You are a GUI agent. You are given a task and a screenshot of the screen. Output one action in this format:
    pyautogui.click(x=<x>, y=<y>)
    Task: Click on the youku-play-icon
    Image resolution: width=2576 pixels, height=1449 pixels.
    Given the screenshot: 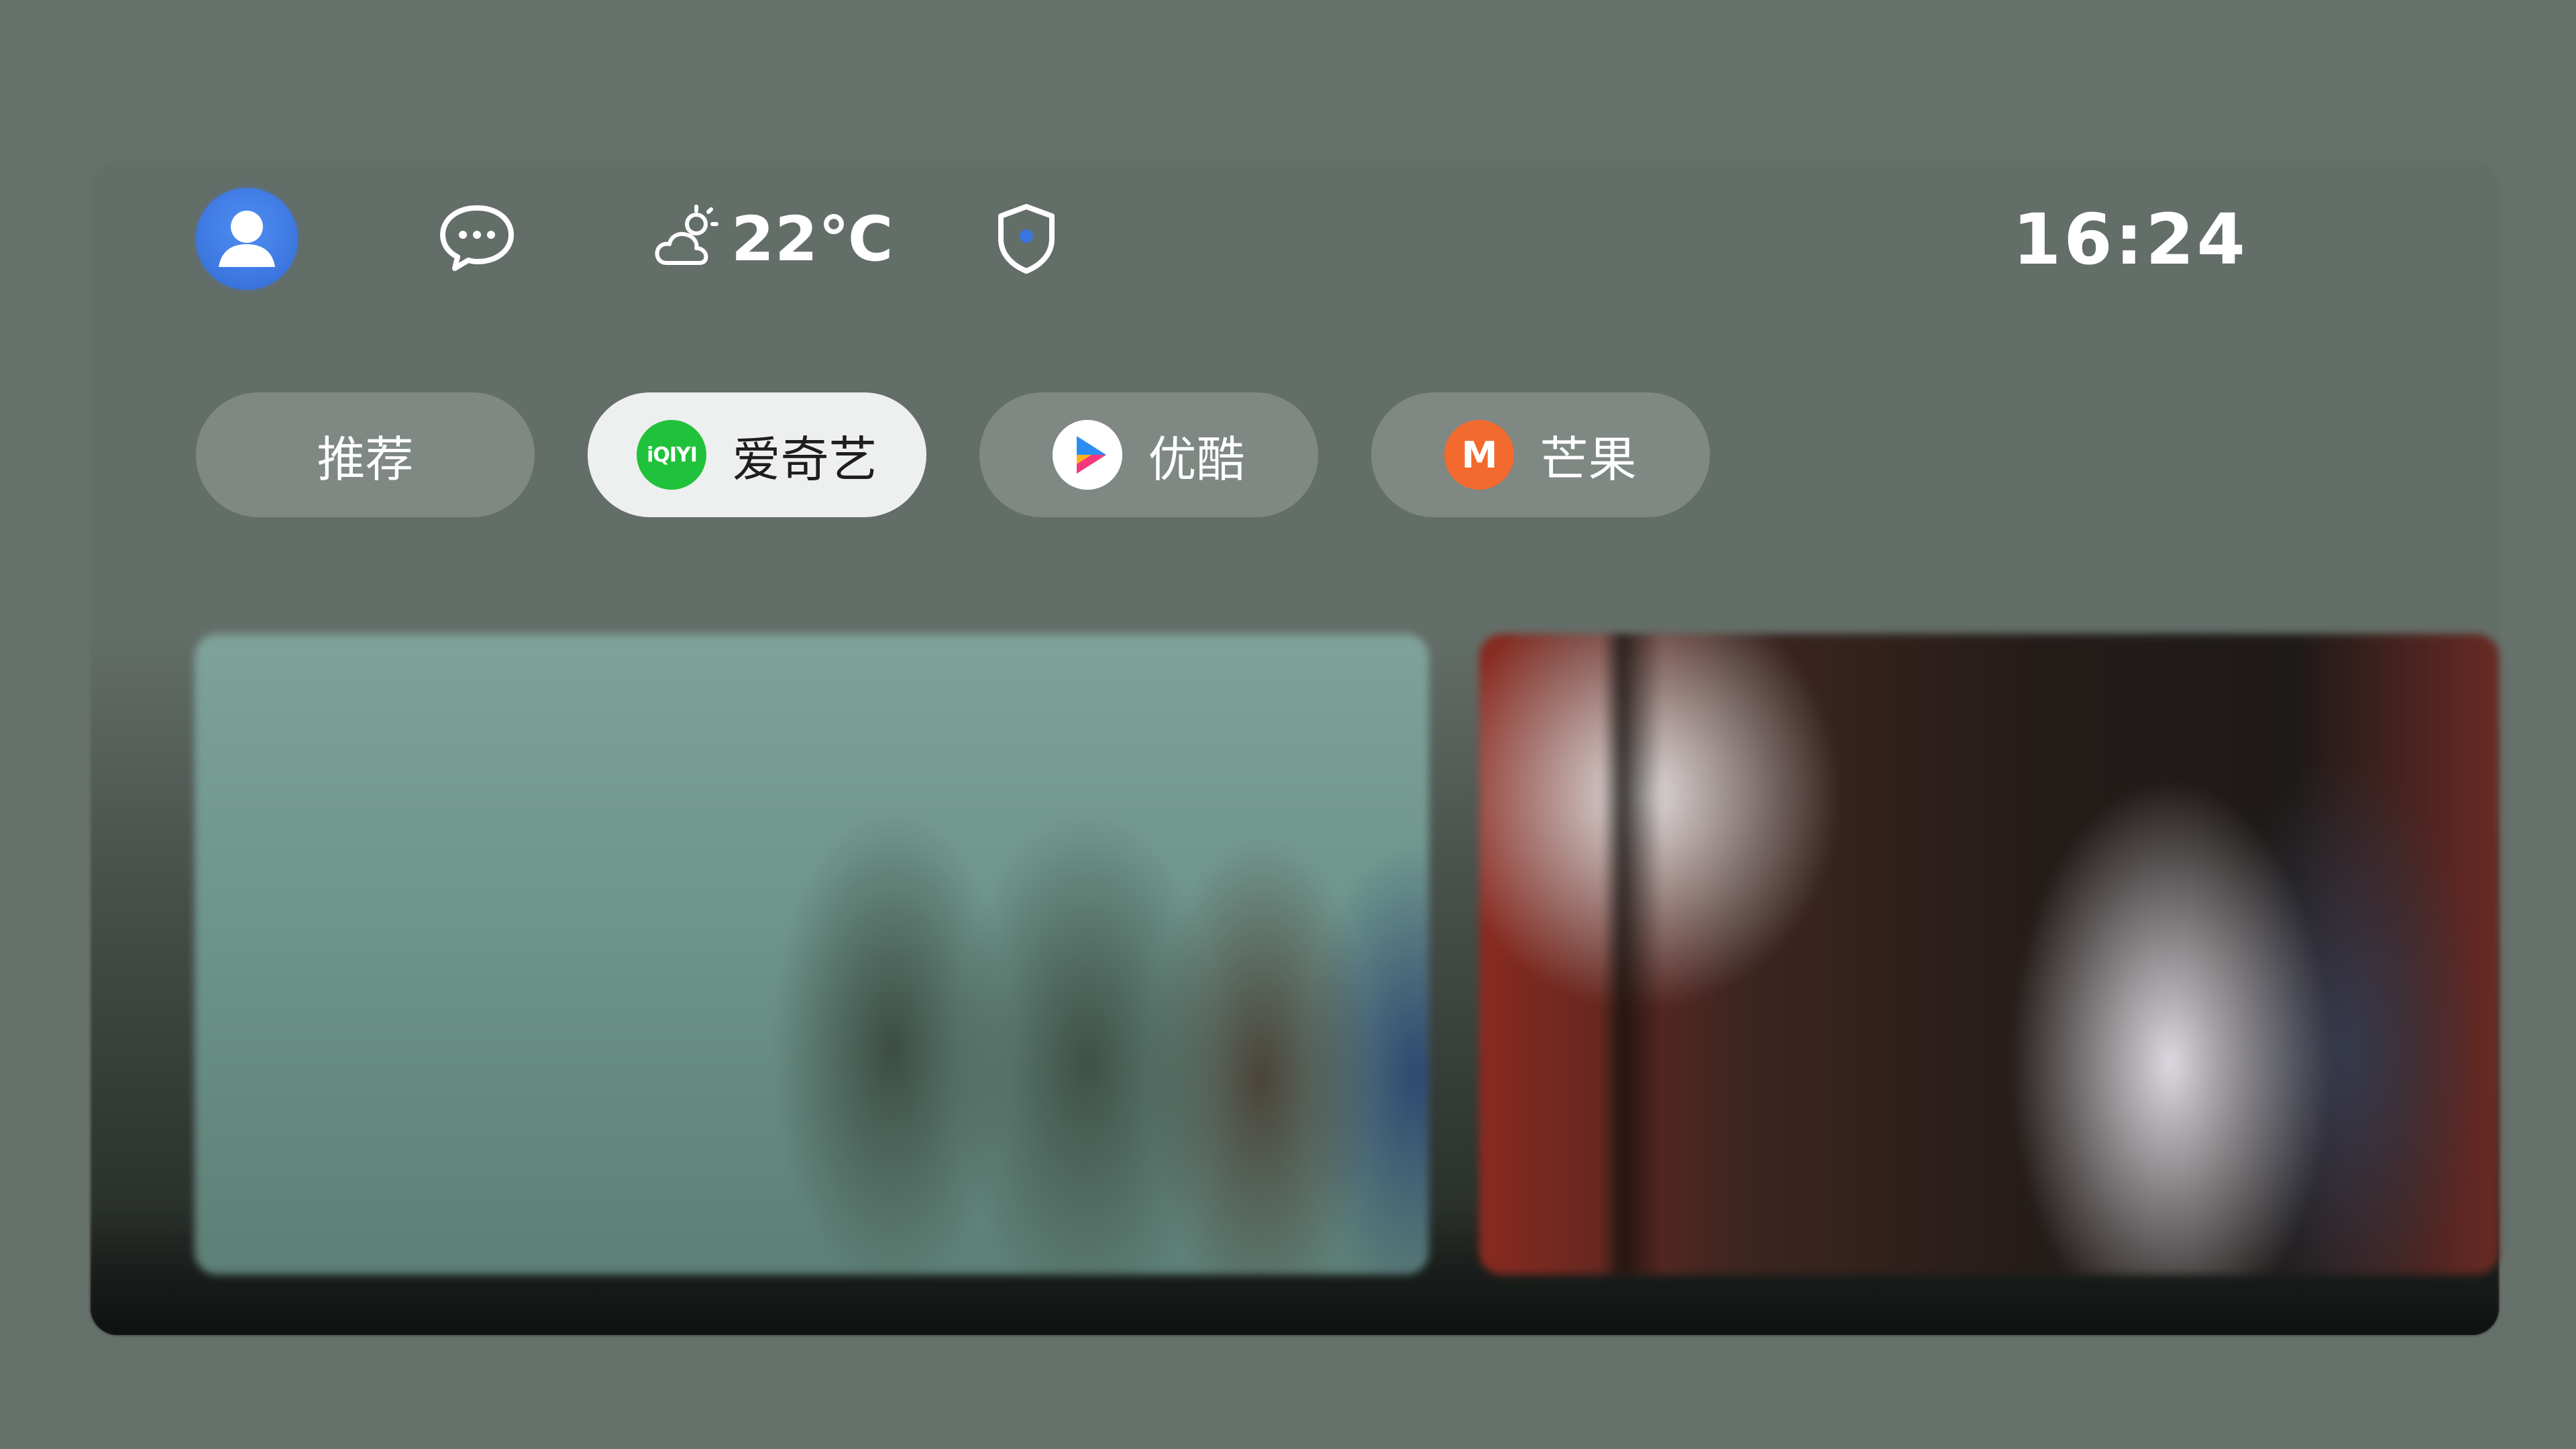 What is the action you would take?
    pyautogui.click(x=1088, y=455)
    